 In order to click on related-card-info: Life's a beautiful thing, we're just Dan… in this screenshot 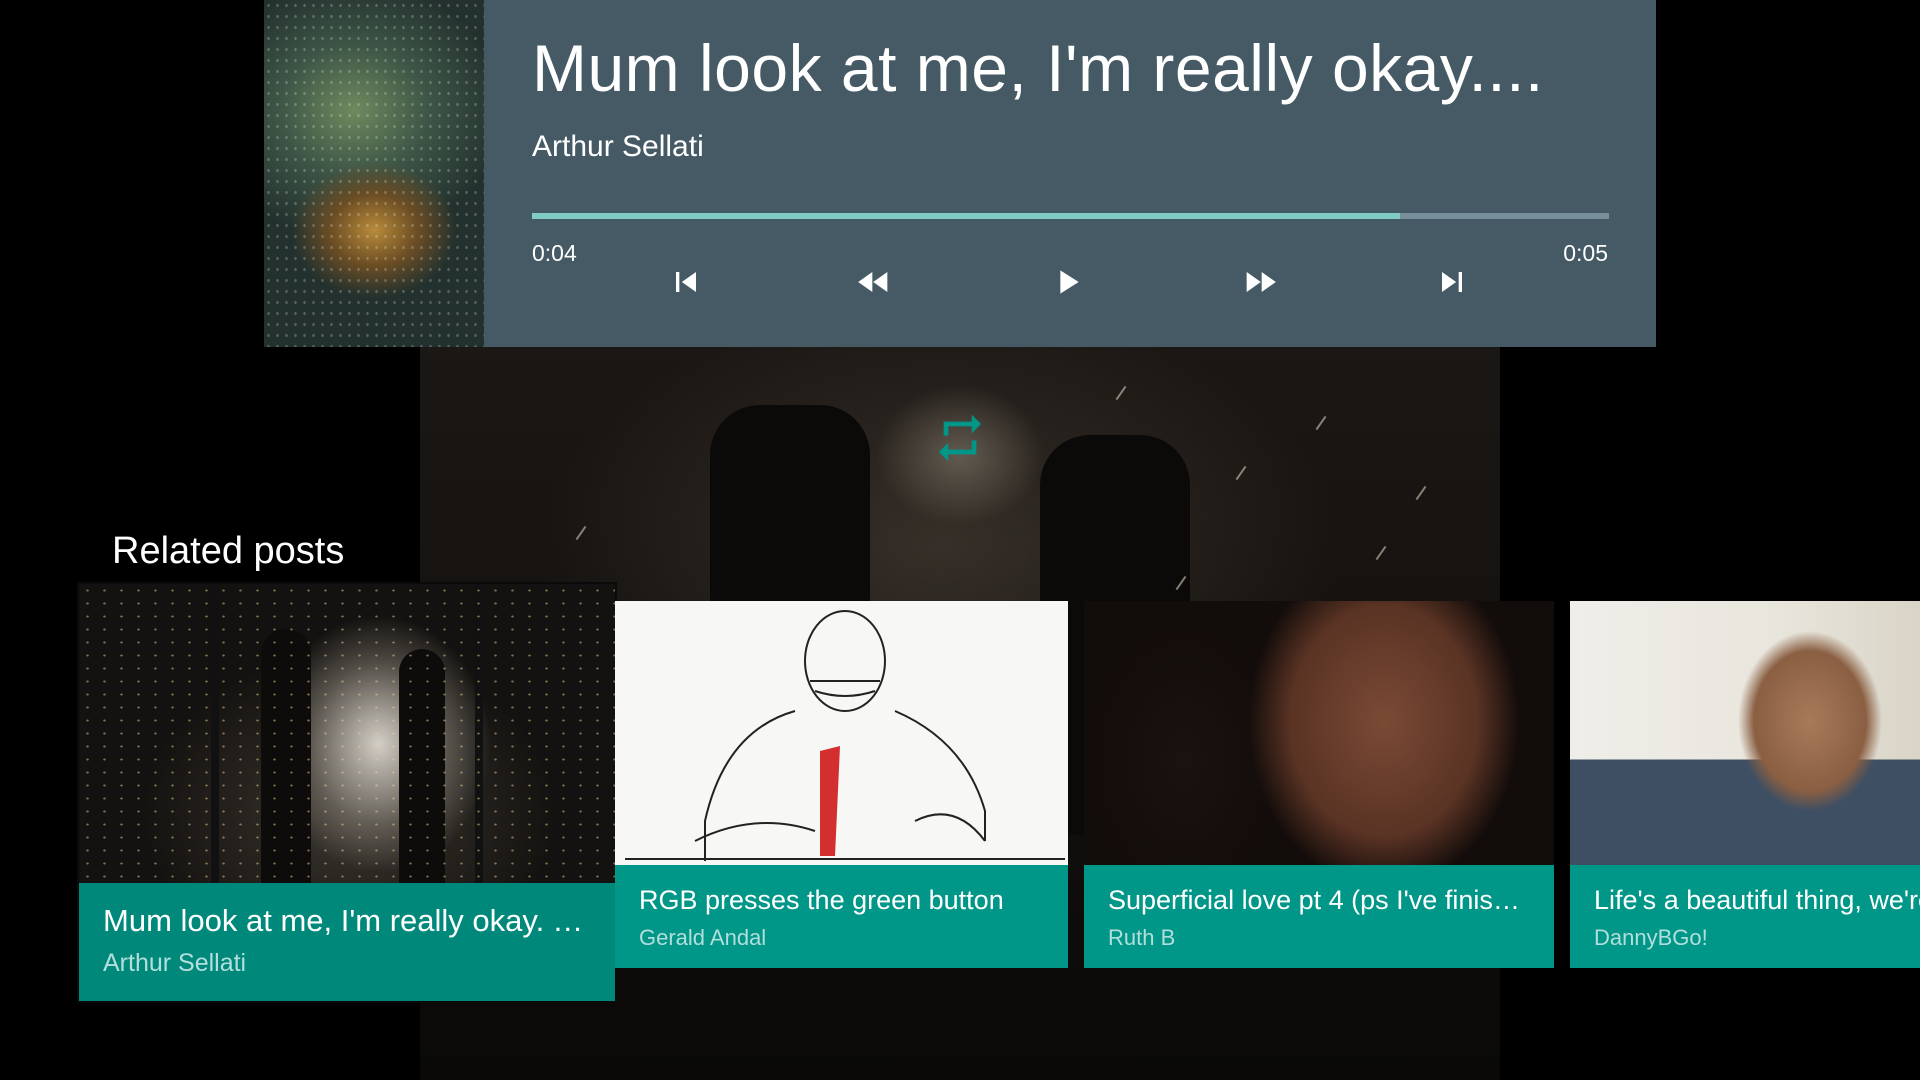, I will do `click(1745, 916)`.